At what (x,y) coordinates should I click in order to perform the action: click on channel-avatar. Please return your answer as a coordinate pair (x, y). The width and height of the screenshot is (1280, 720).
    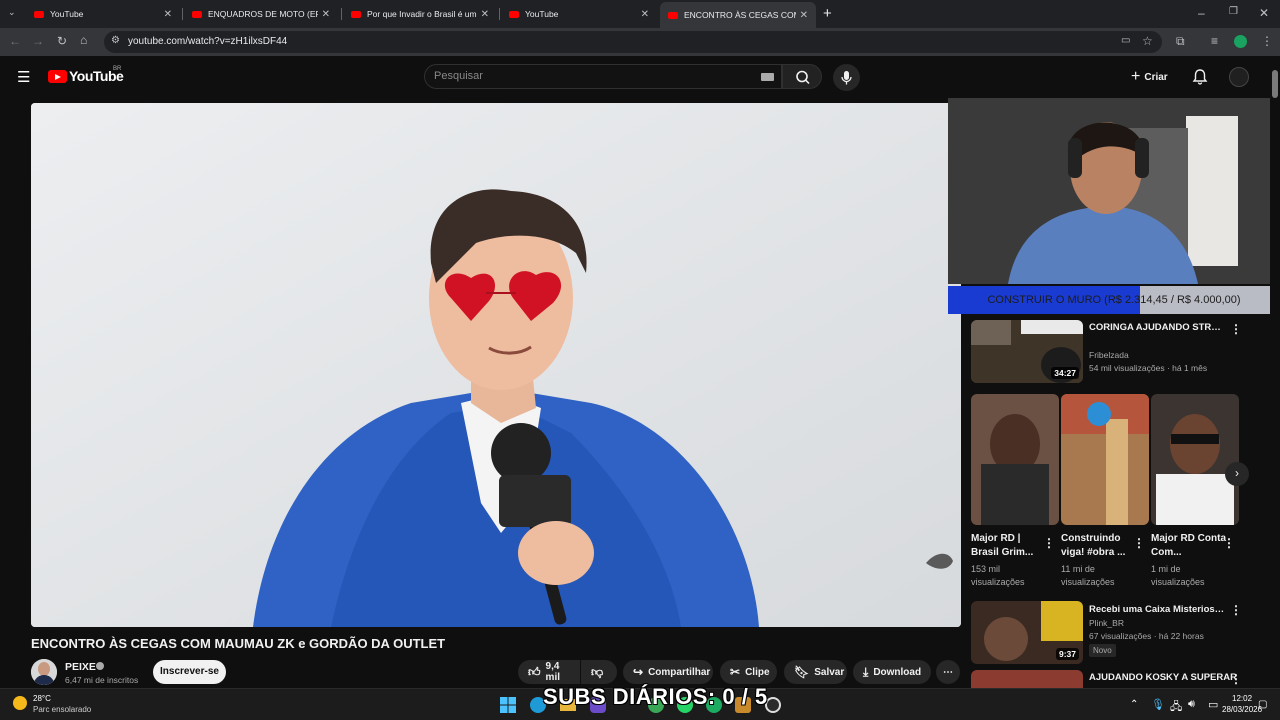
    Looking at the image, I should click on (44, 672).